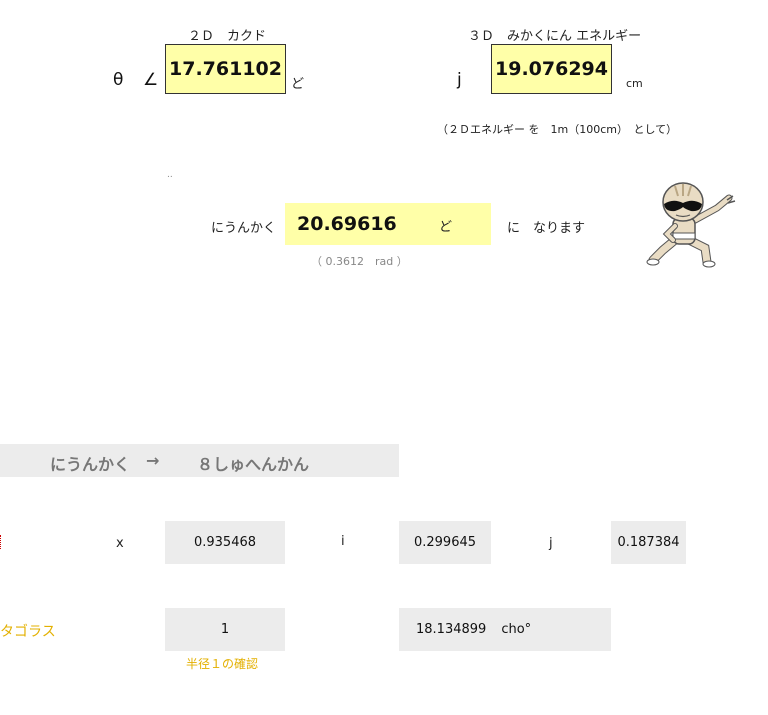  What do you see at coordinates (227, 36) in the screenshot?
I see `angle-2d-label: ２Ｄ カクド` at bounding box center [227, 36].